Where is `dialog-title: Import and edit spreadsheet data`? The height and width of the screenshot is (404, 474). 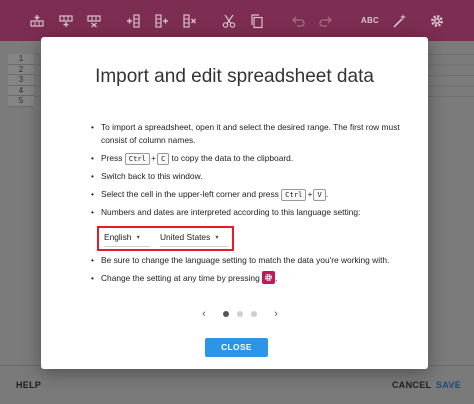 dialog-title: Import and edit spreadsheet data is located at coordinates (234, 76).